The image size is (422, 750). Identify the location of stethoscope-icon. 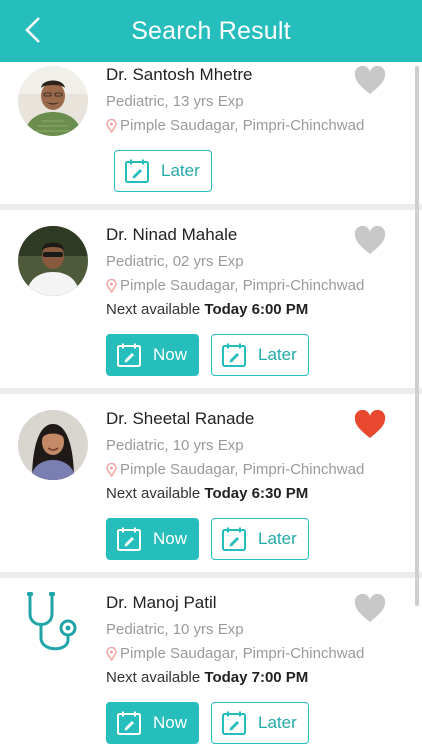
(53, 623).